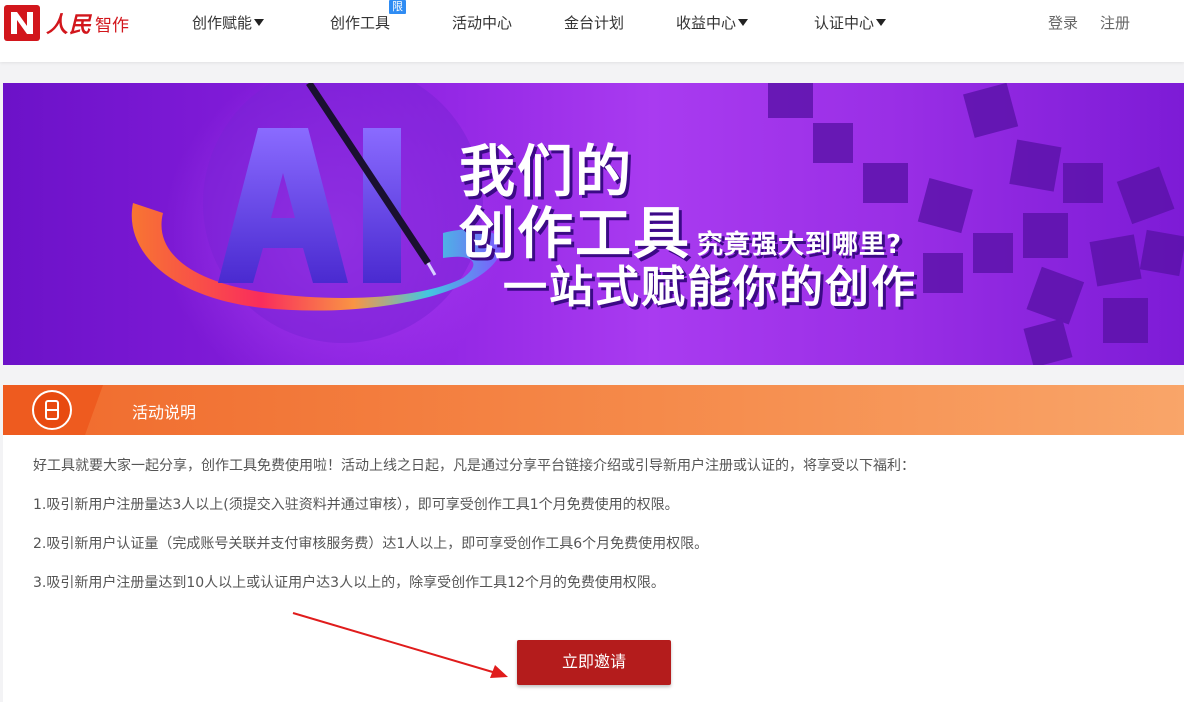 Image resolution: width=1184 pixels, height=702 pixels. I want to click on invite-button: 立即邀请, so click(594, 662).